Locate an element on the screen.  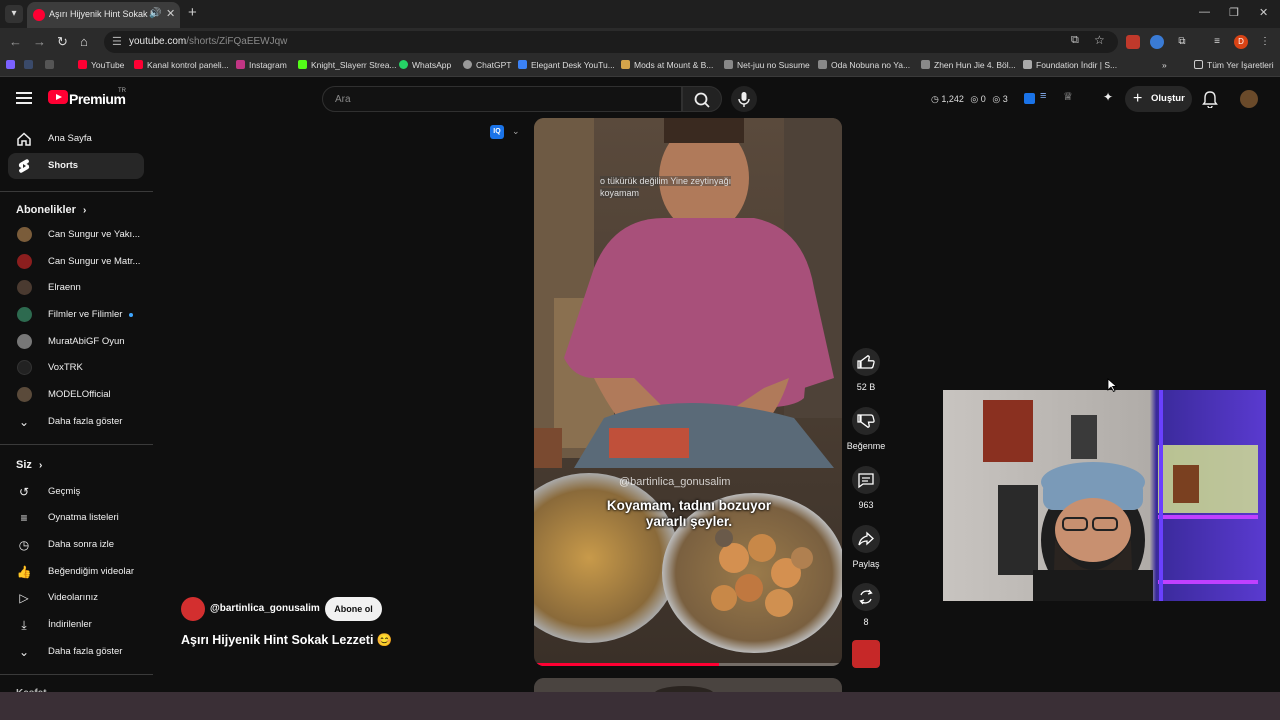
close-tab-icon: ✕ is located at coordinates (170, 13).